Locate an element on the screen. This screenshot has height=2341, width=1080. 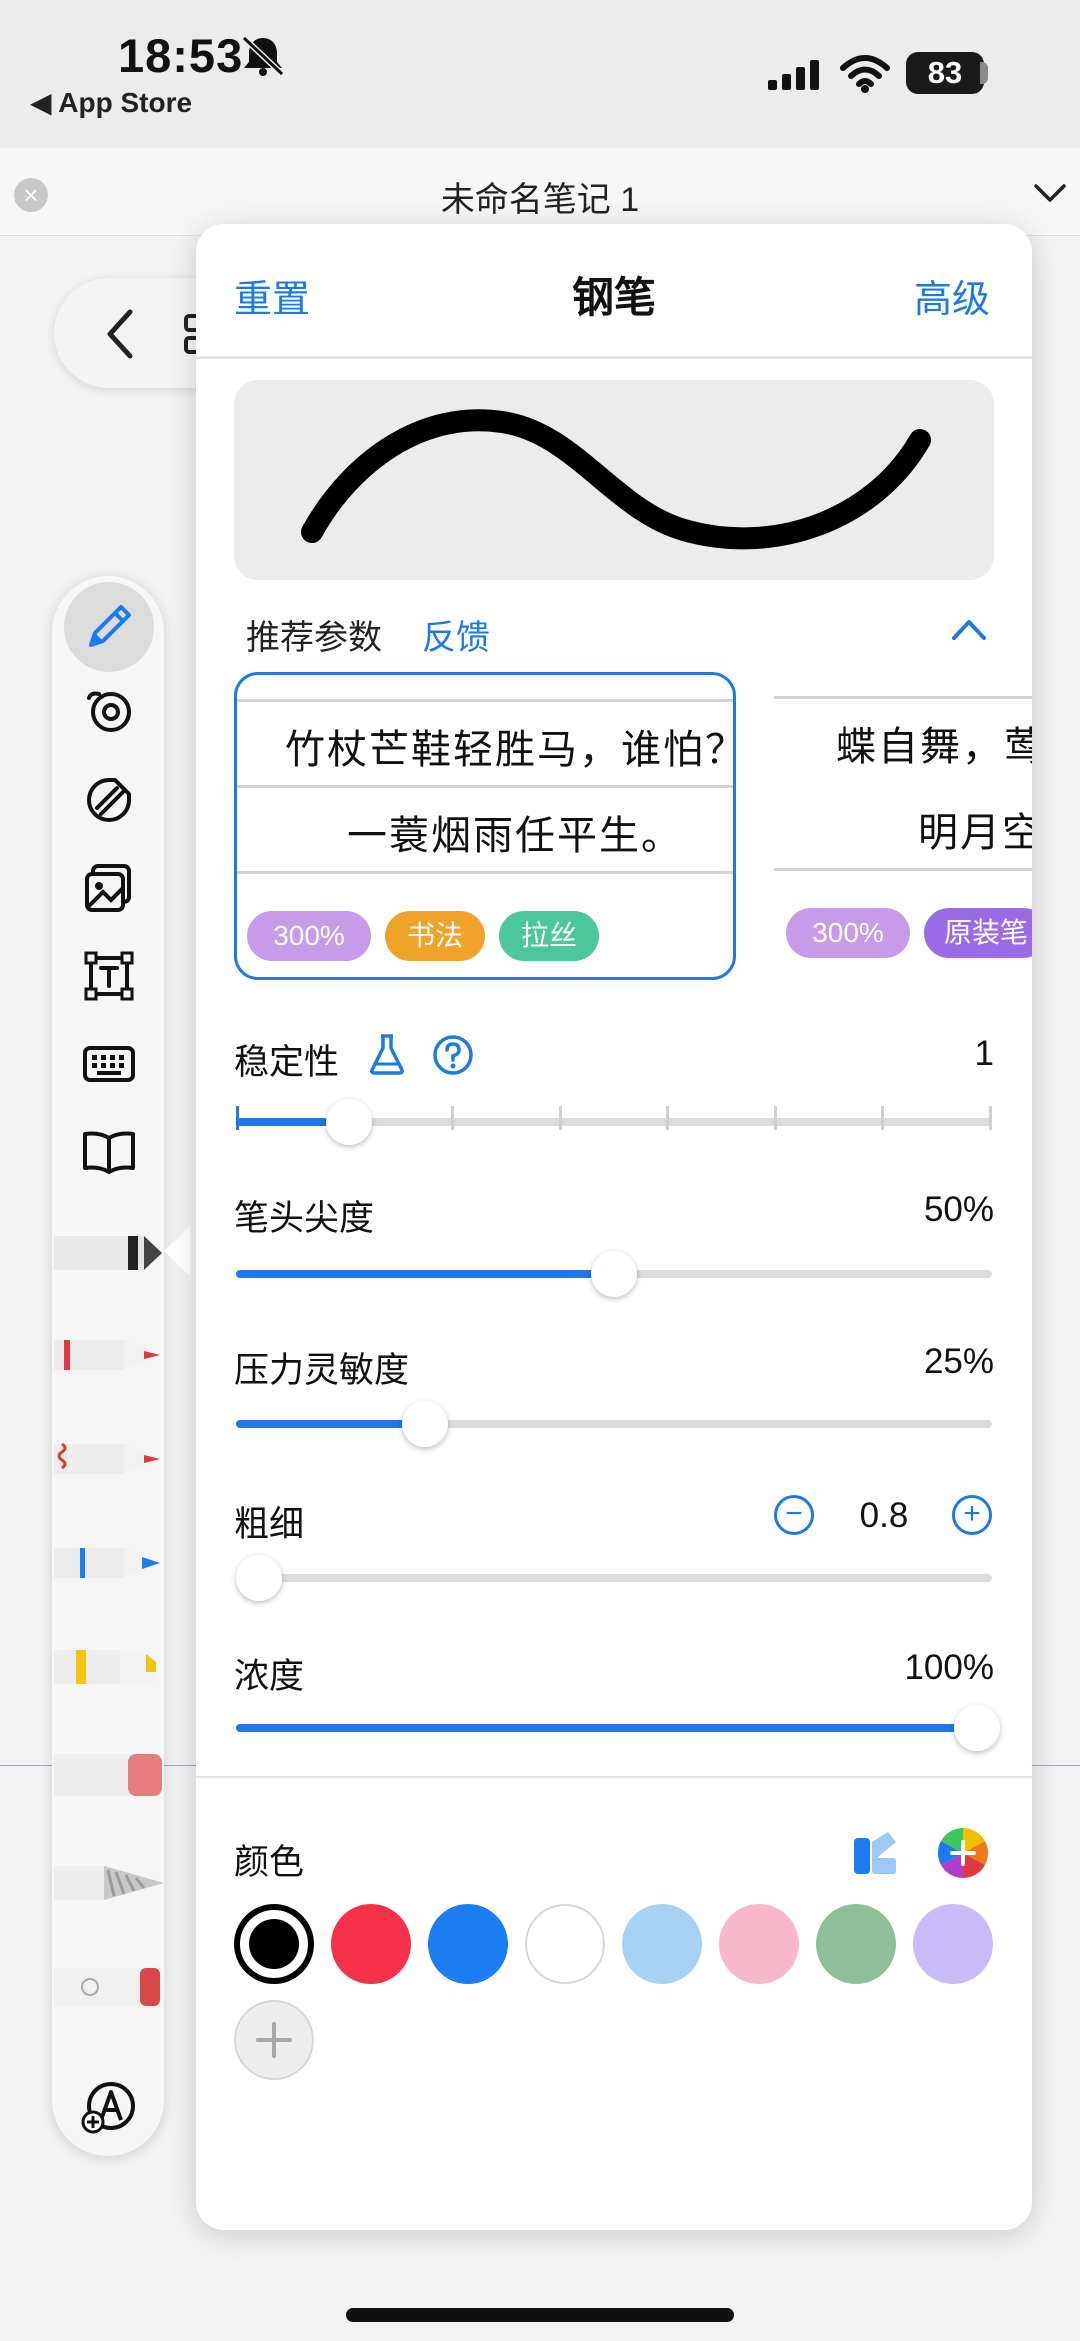
keyboard-icon is located at coordinates (109, 1064).